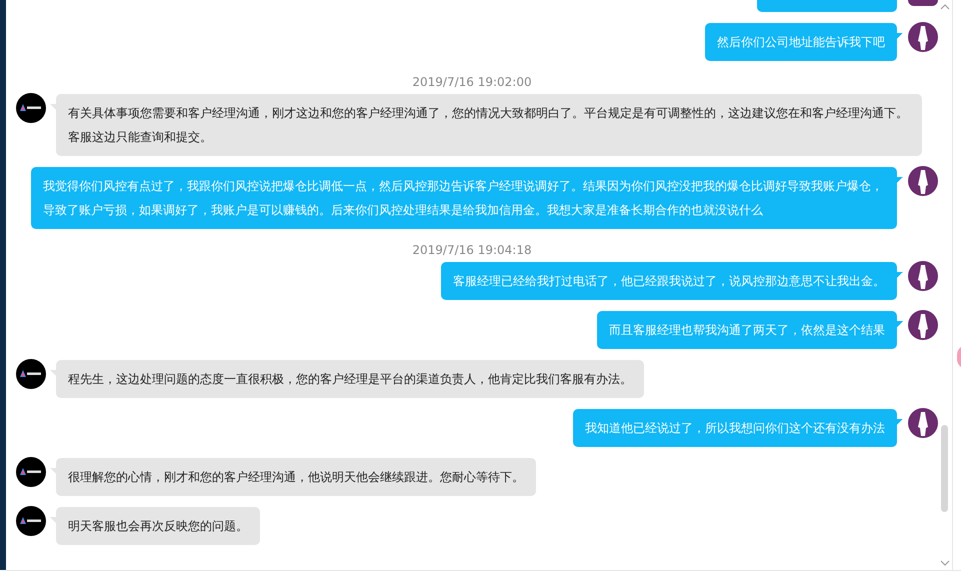 The width and height of the screenshot is (961, 580). Describe the element at coordinates (945, 7) in the screenshot. I see `scroll-up-icon` at that location.